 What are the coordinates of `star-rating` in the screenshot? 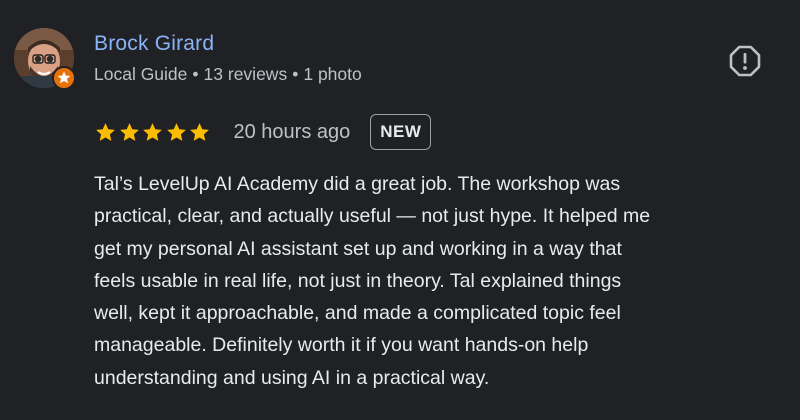 It's located at (153, 132).